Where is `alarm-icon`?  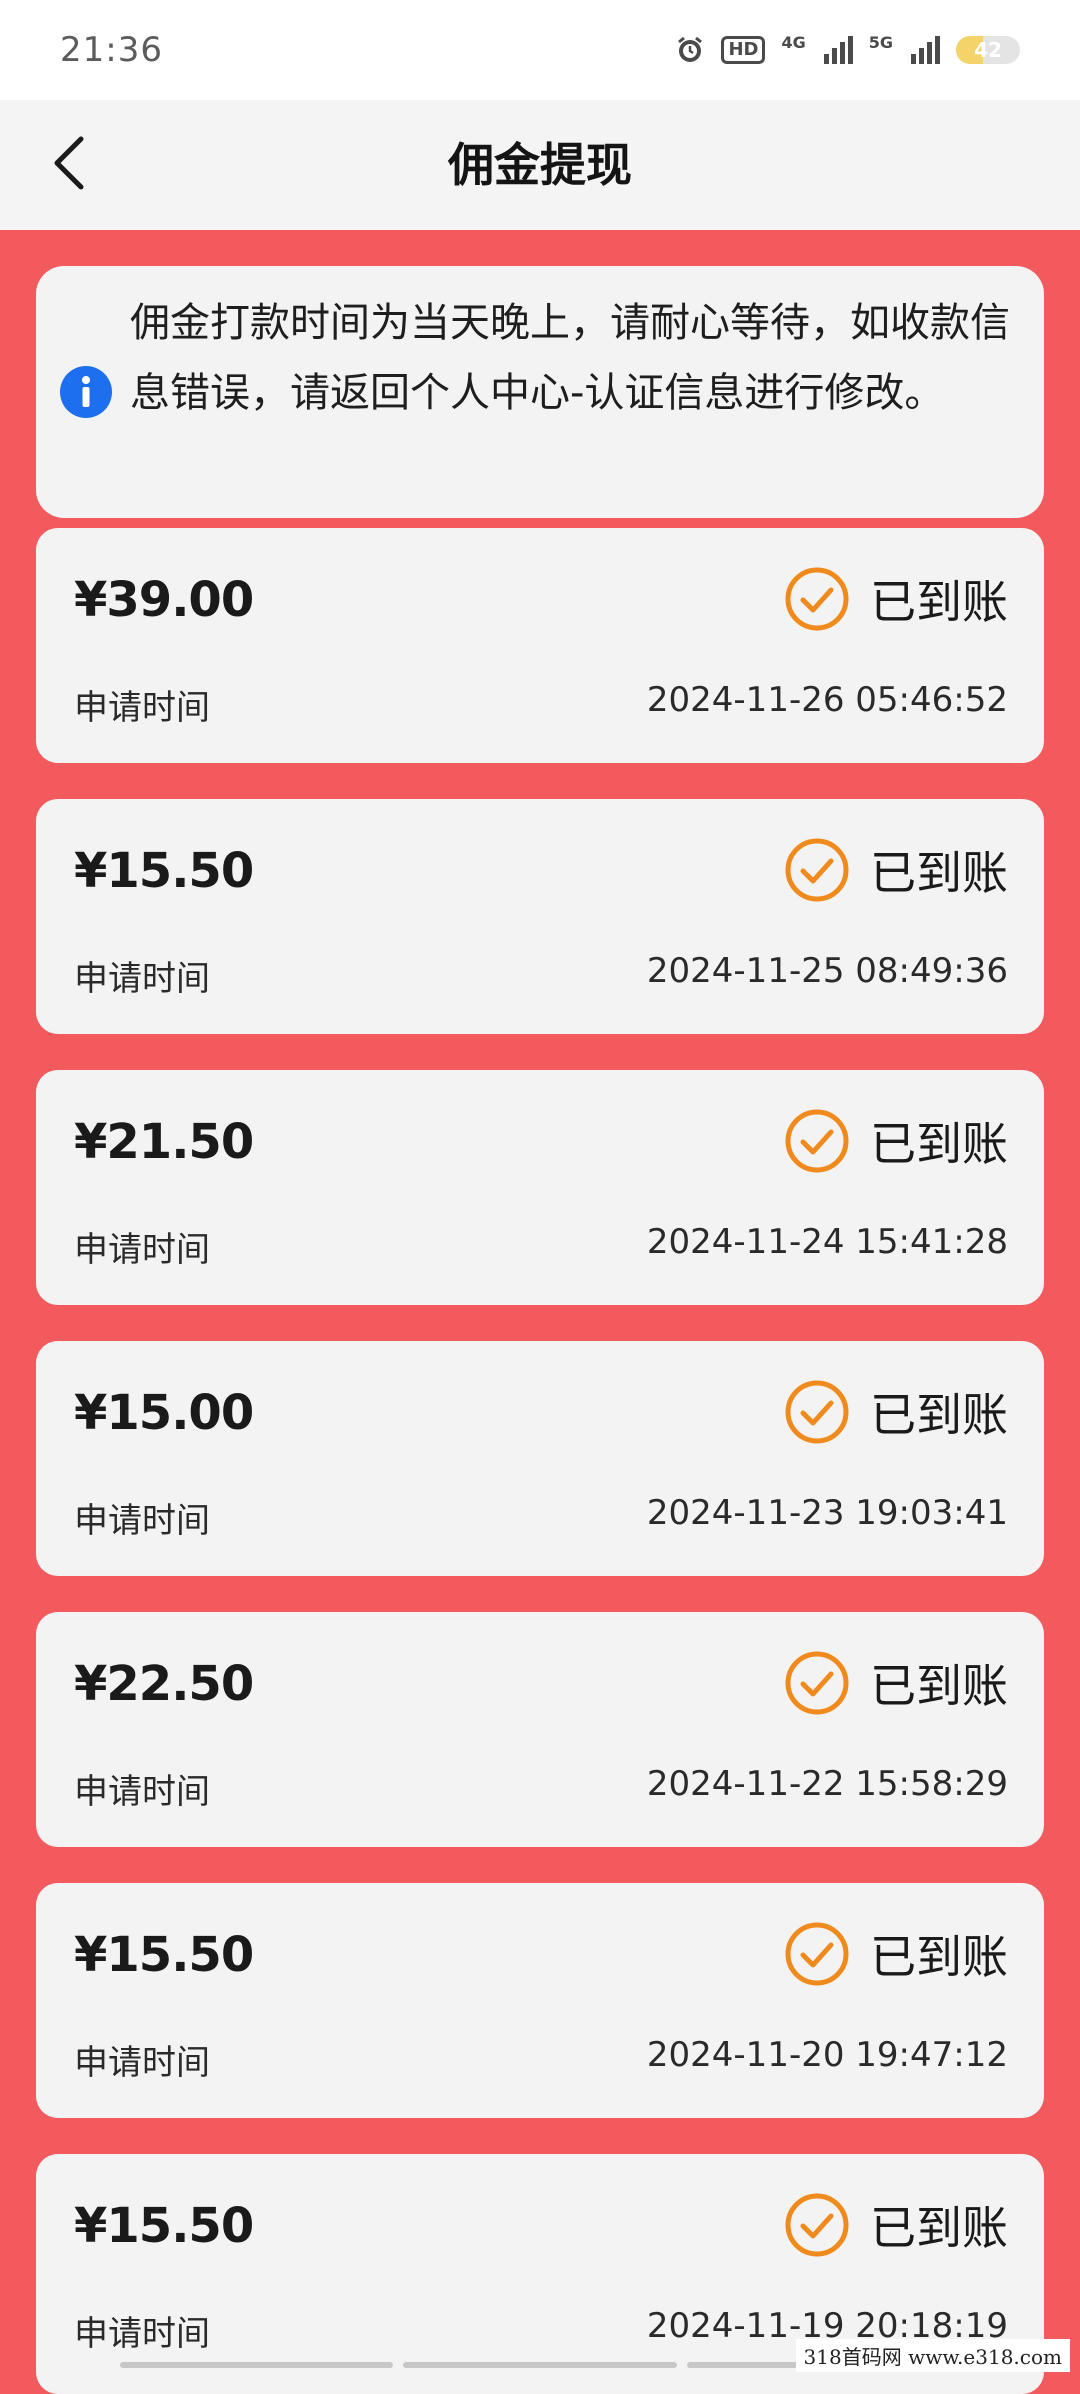
alarm-icon is located at coordinates (690, 49).